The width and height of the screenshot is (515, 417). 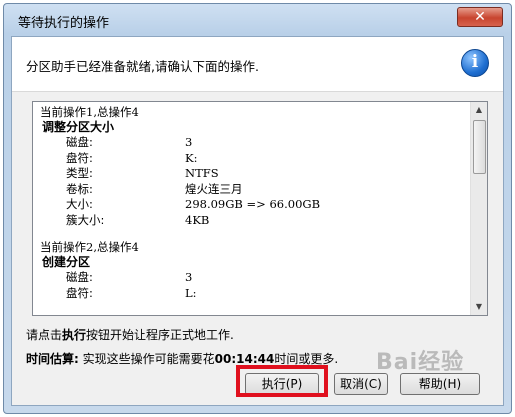 I want to click on instruction-note: 请点击执行按钮开始让程序正式地工作., so click(x=130, y=334).